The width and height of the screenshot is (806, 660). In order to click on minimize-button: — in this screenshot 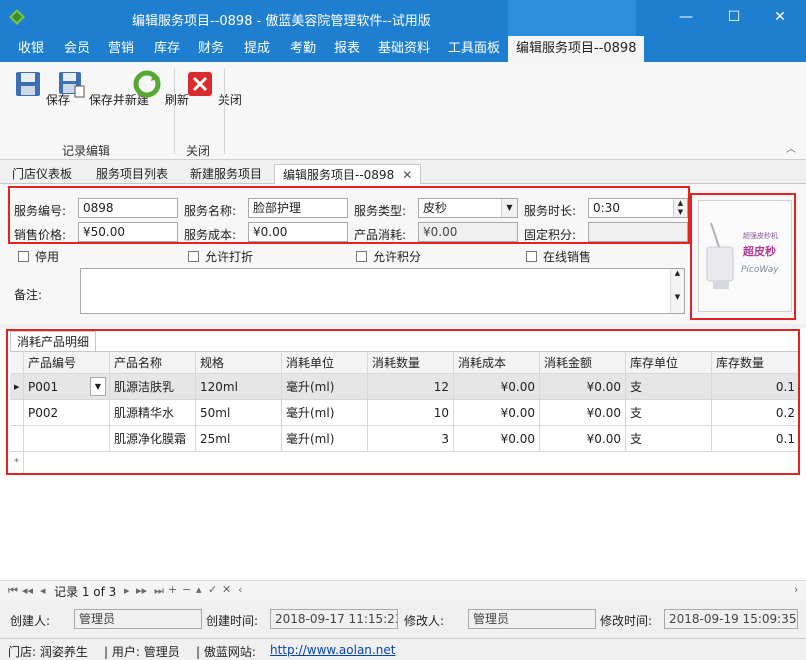, I will do `click(686, 17)`.